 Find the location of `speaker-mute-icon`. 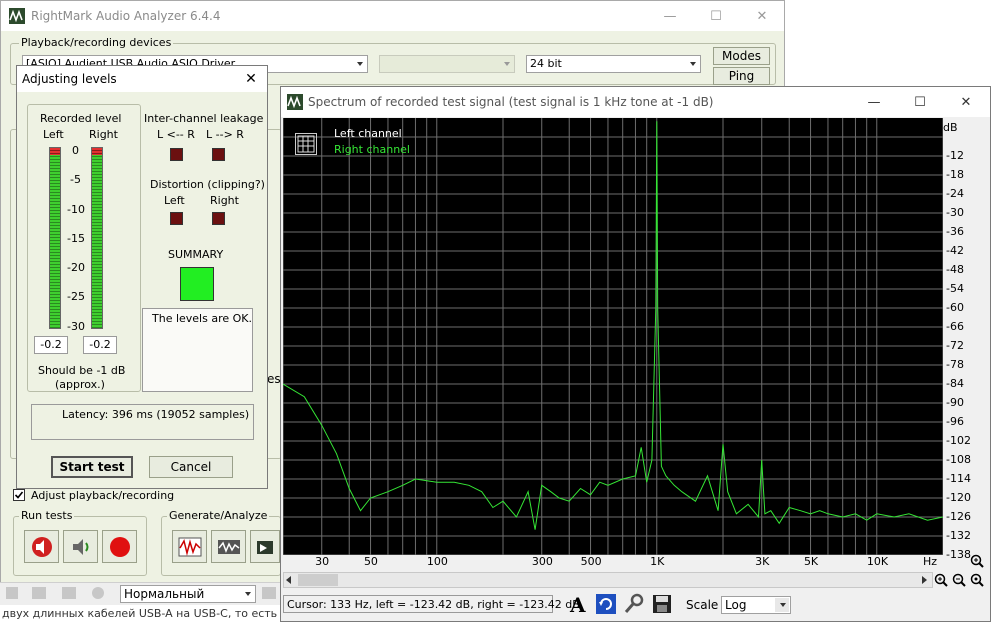

speaker-mute-icon is located at coordinates (41, 546).